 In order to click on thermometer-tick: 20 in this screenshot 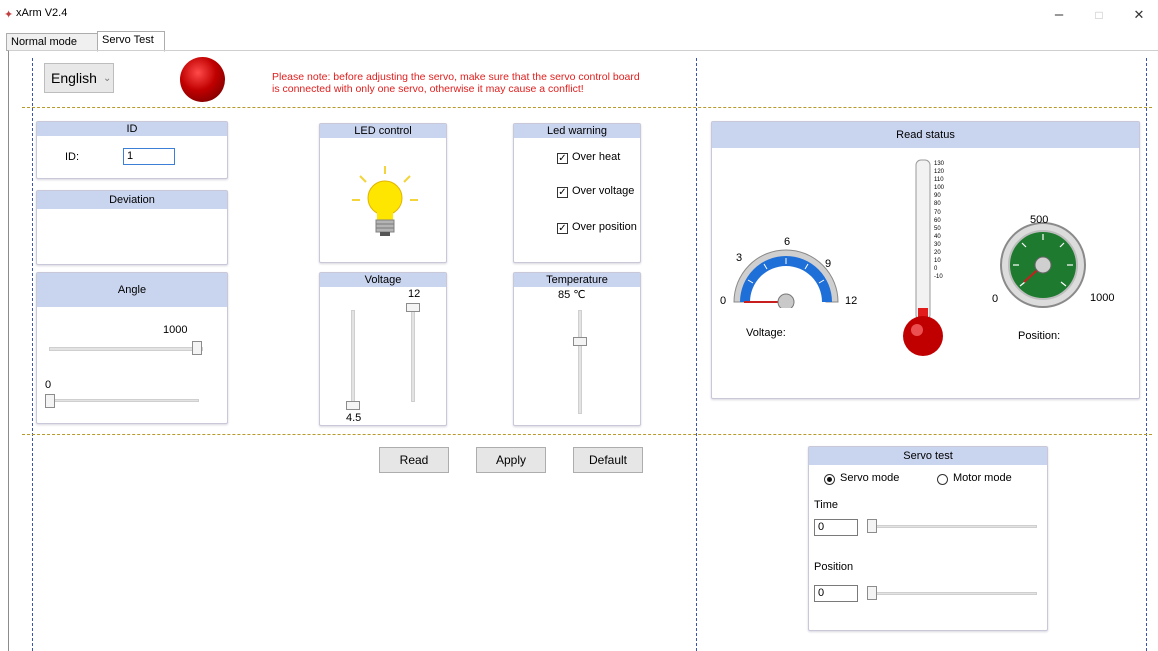, I will do `click(937, 253)`.